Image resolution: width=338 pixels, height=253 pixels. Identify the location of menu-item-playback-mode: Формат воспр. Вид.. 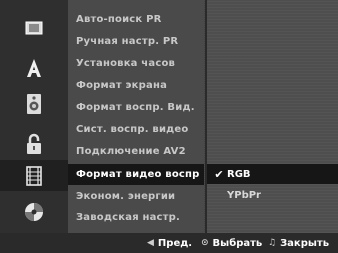
(136, 107).